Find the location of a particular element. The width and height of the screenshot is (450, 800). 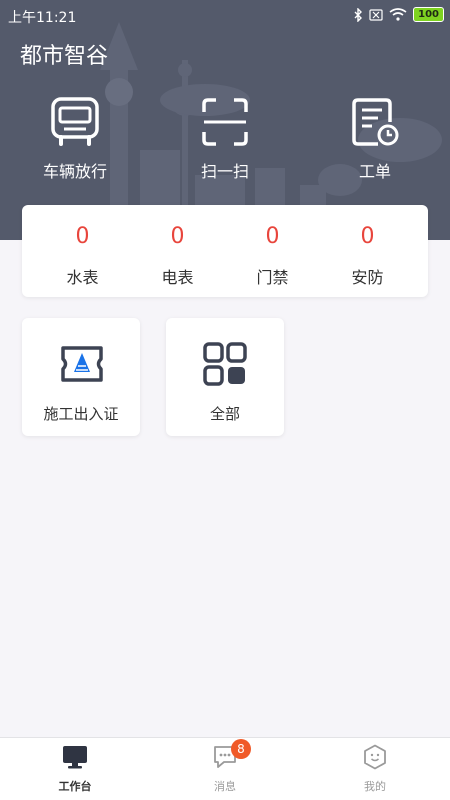

bottom-tab-bar: 工作台 8 消息 我的 is located at coordinates (225, 768).